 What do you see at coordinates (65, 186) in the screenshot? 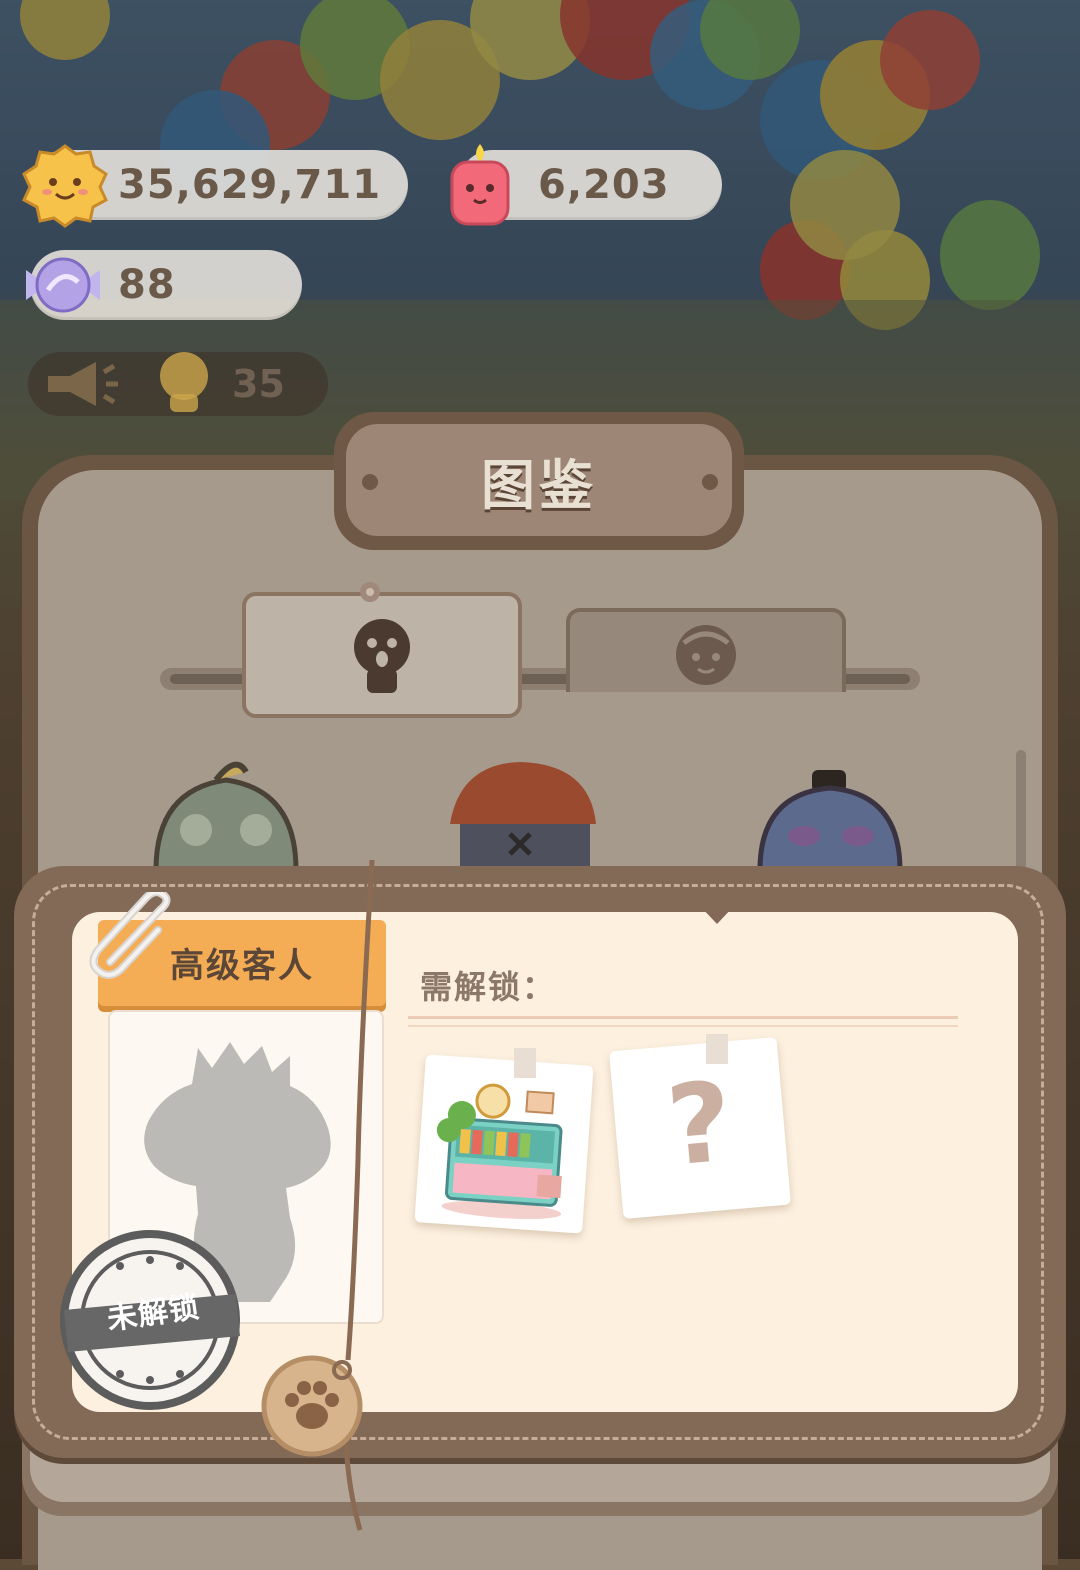
I see `cookie-icon` at bounding box center [65, 186].